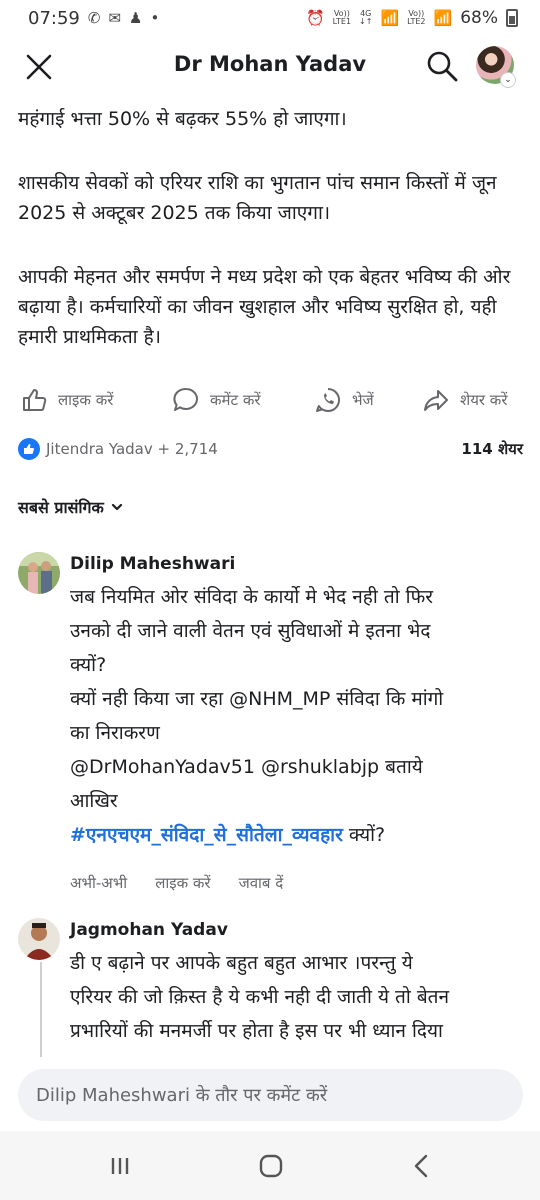 The height and width of the screenshot is (1200, 540). What do you see at coordinates (235, 400) in the screenshot?
I see `comment-label: कमेंट करें` at bounding box center [235, 400].